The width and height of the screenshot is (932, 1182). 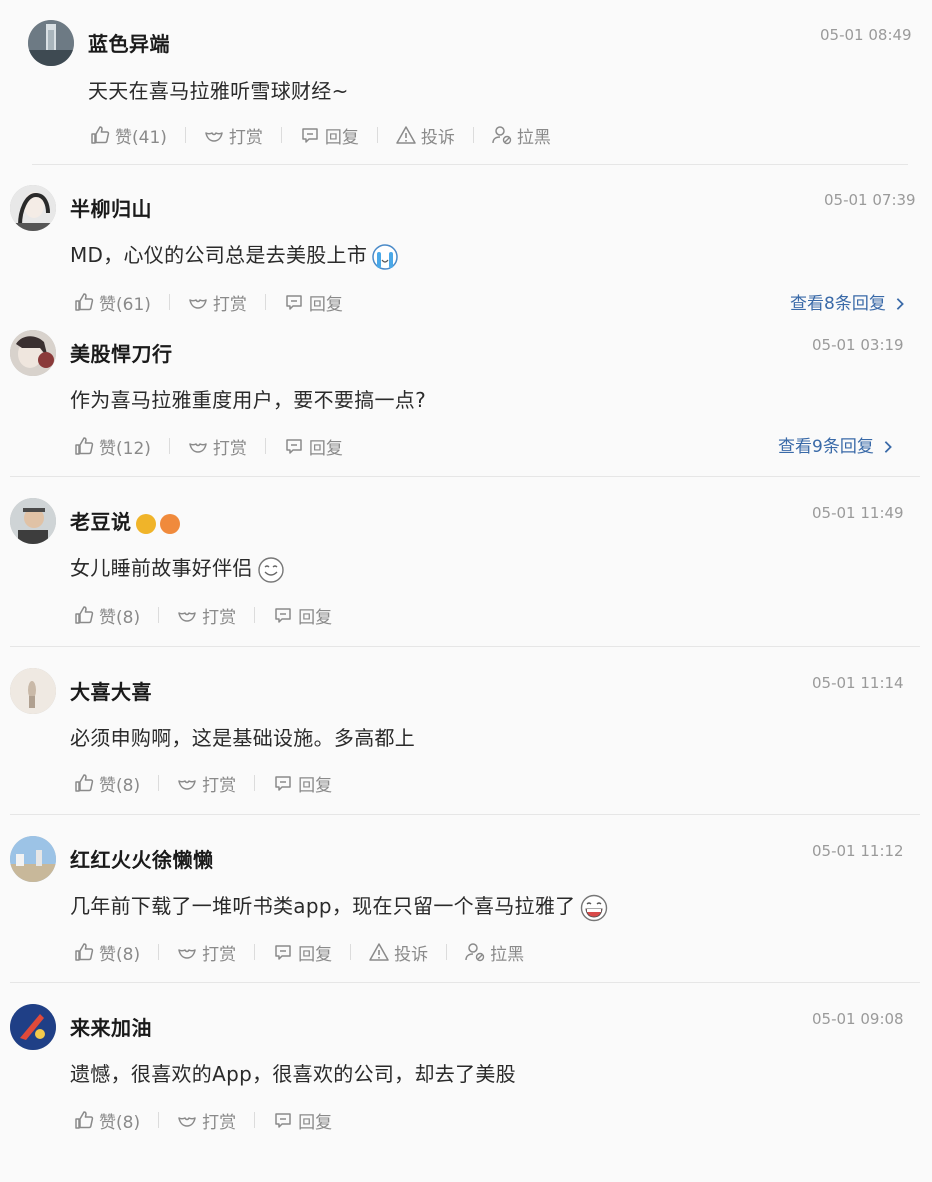 I want to click on orange-badge-icon, so click(x=169, y=523).